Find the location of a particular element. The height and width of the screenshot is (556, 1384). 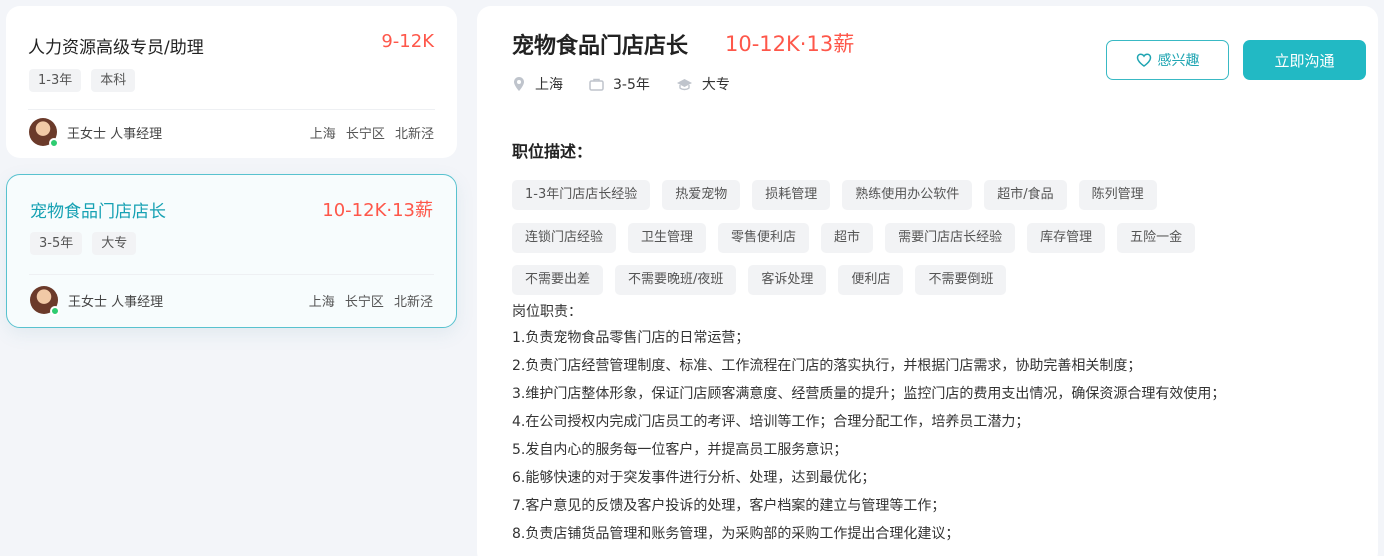

meta-experience-text: 3-5年 is located at coordinates (631, 85).